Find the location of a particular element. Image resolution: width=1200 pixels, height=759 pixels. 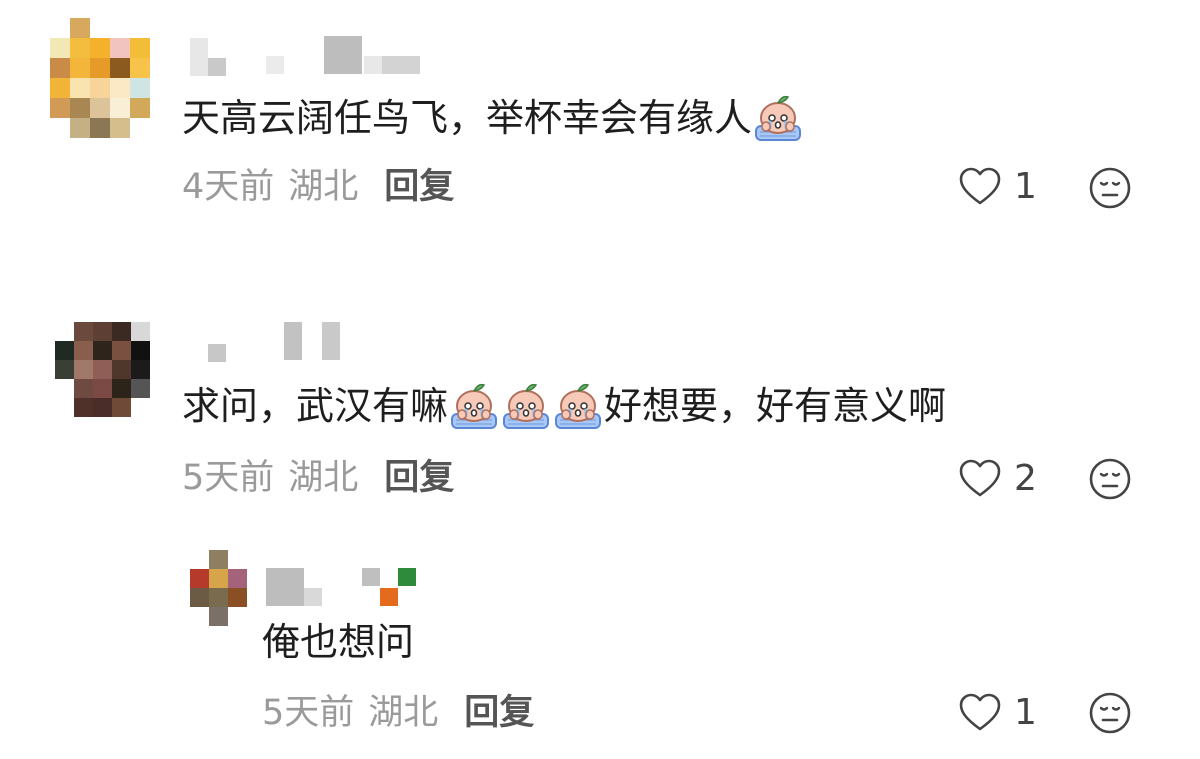

heart-outline-icon is located at coordinates (980, 713).